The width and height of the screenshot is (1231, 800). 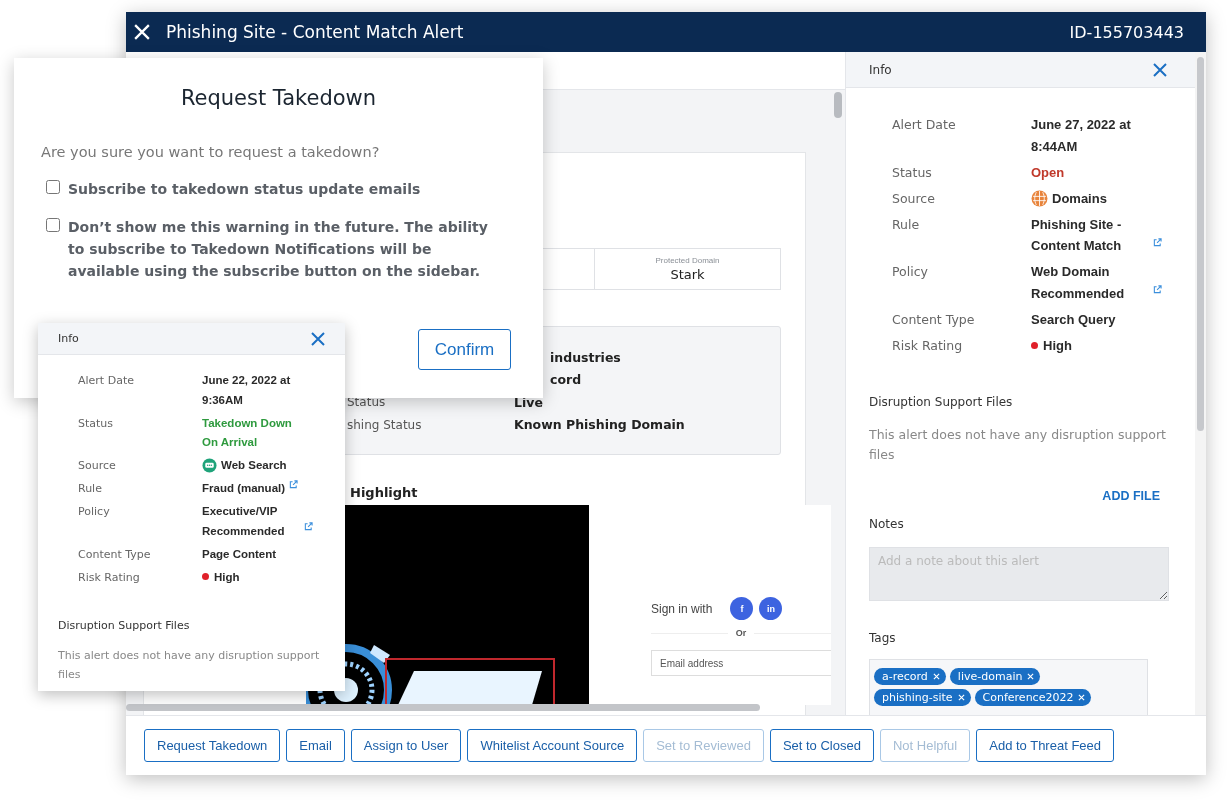 I want to click on field-value: Known Phishing Domain, so click(x=599, y=425).